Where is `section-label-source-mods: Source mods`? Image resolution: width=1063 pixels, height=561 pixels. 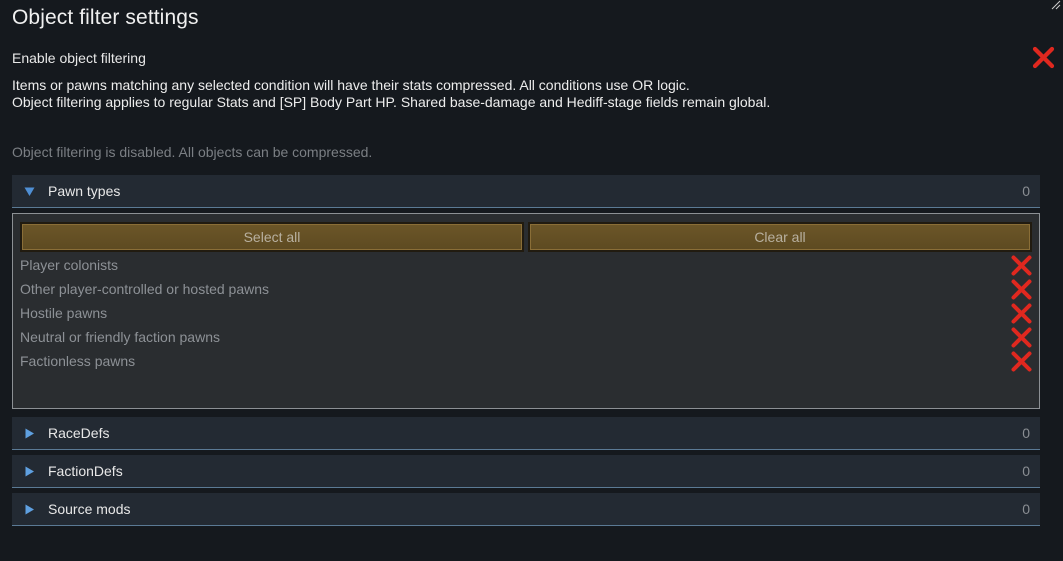 section-label-source-mods: Source mods is located at coordinates (89, 509).